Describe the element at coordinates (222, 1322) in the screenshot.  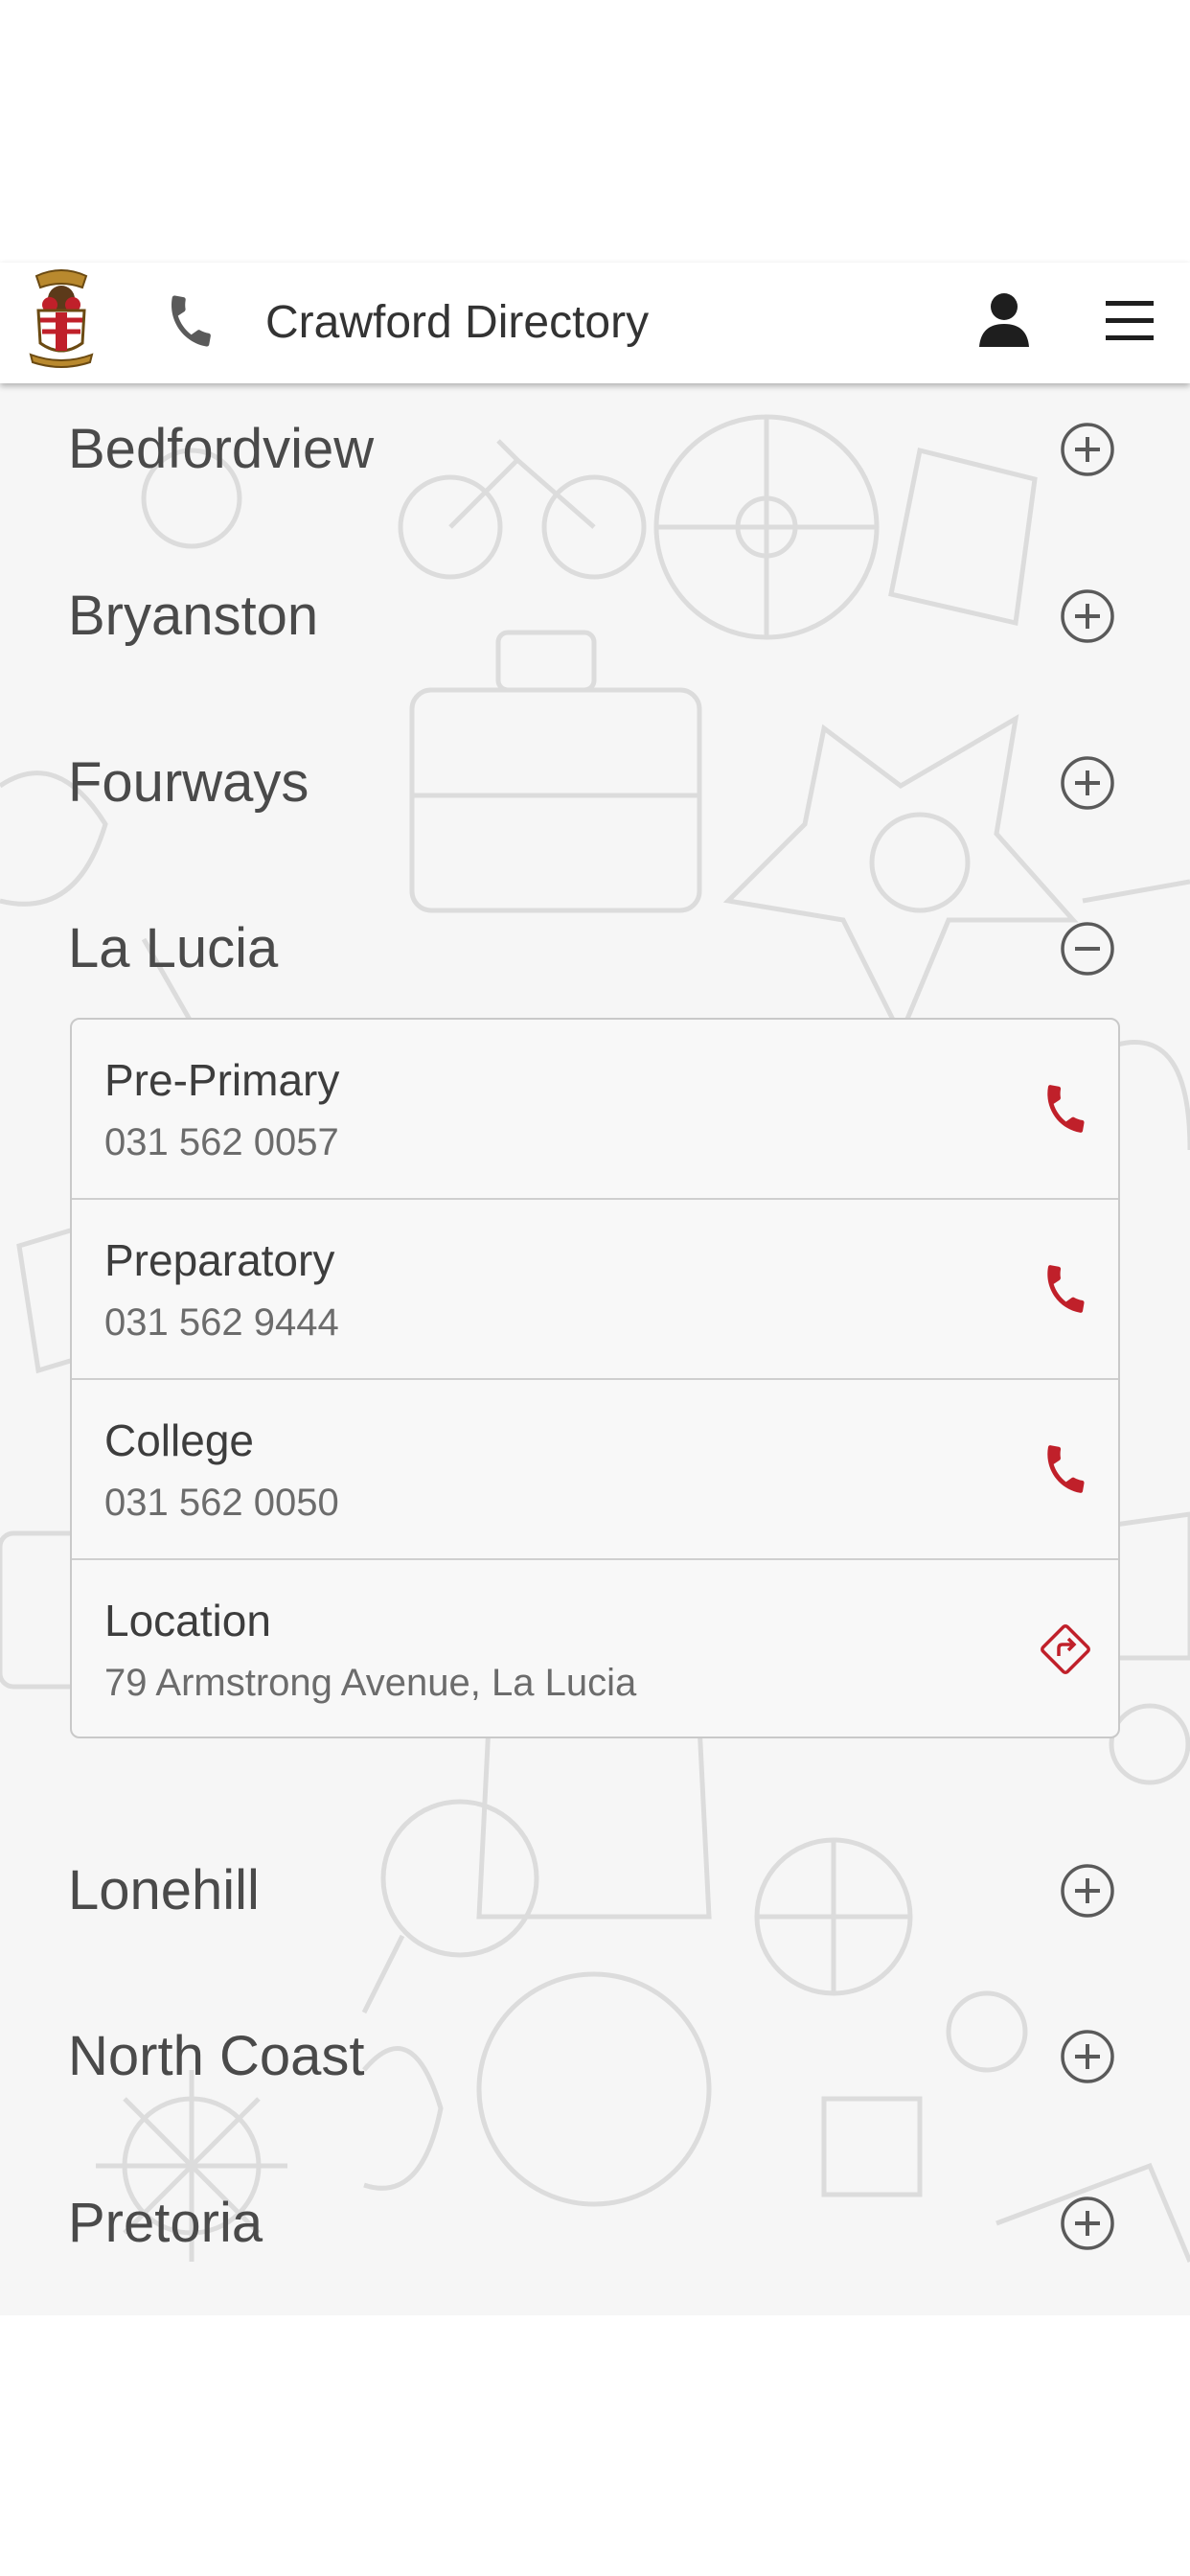
I see `contact-number: 031 562 9444` at that location.